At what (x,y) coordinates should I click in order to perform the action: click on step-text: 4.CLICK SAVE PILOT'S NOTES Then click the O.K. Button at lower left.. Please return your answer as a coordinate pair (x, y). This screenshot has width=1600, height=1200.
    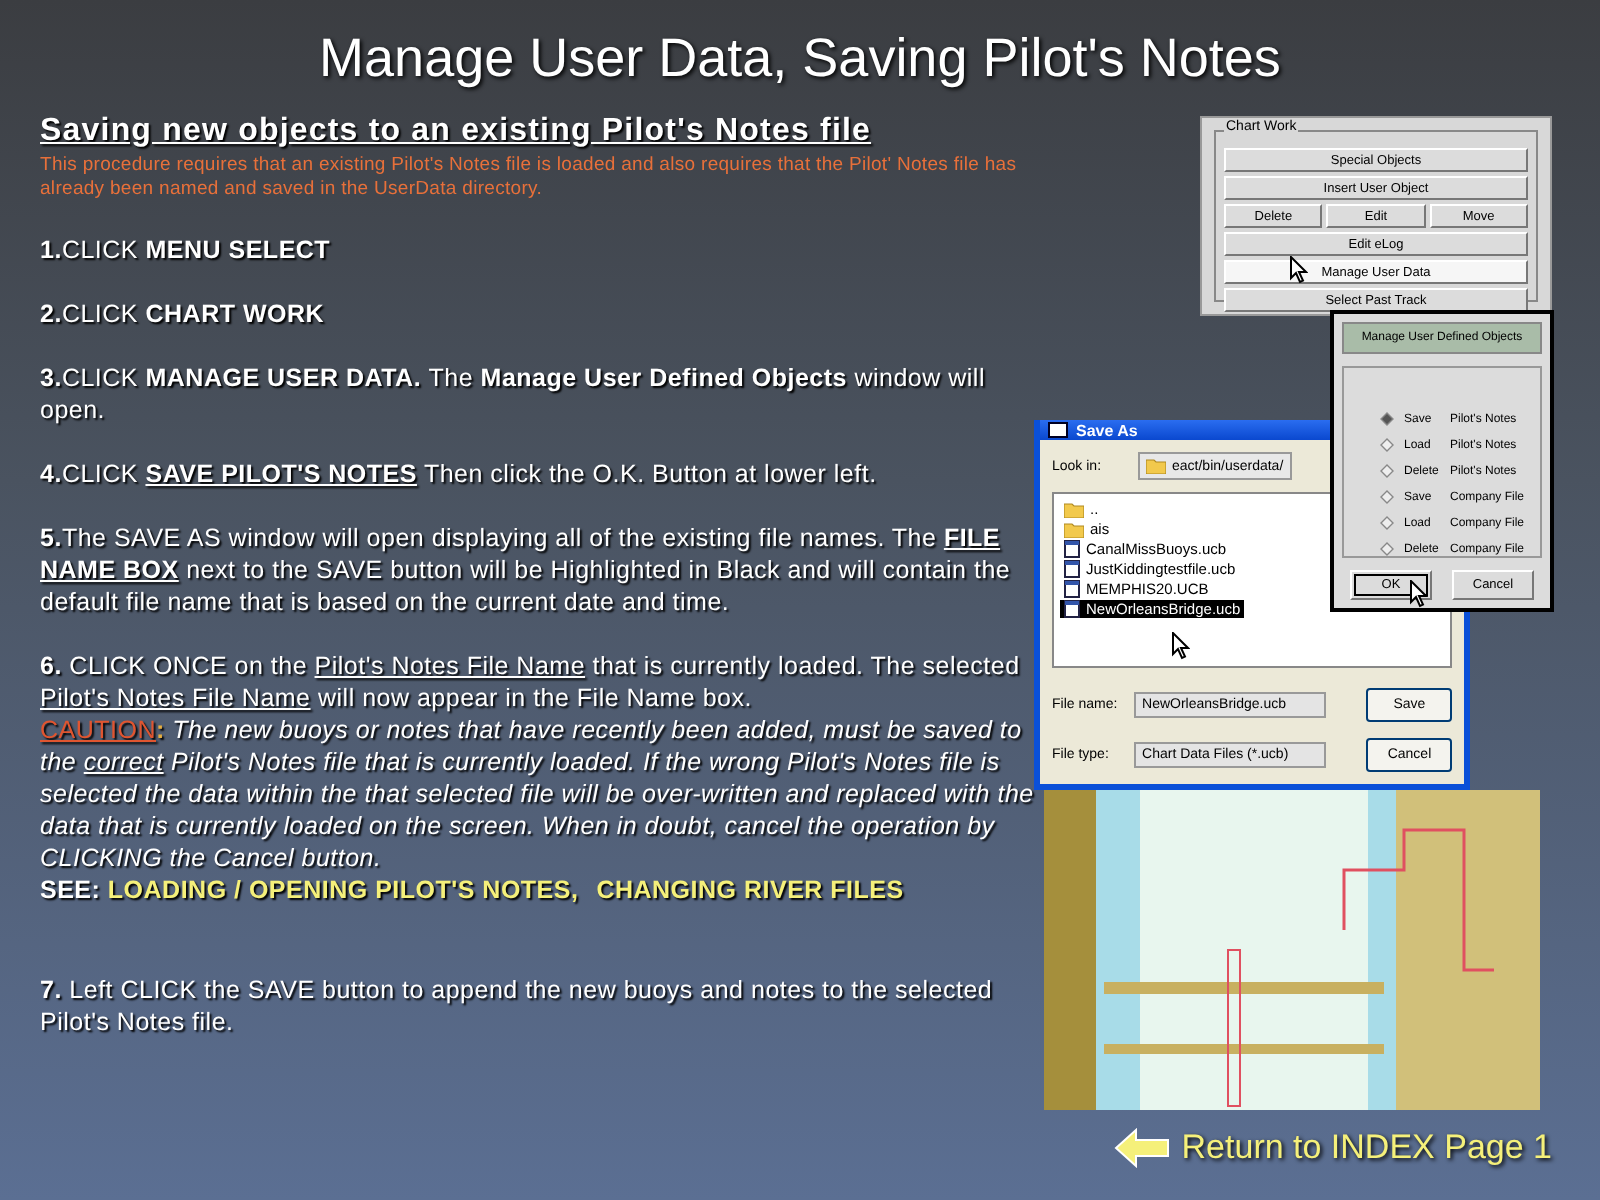
    Looking at the image, I should click on (459, 474).